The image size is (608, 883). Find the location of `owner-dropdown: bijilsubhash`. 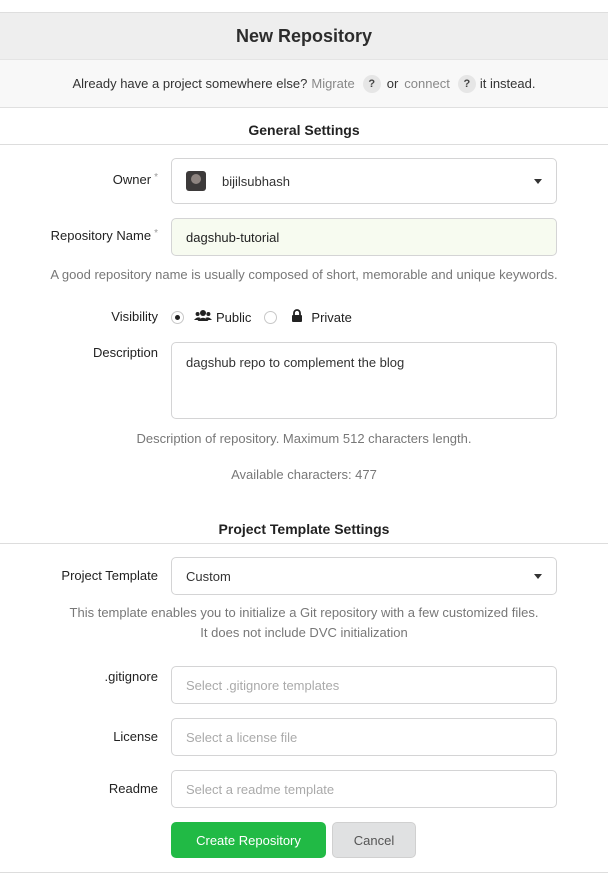

owner-dropdown: bijilsubhash is located at coordinates (364, 181).